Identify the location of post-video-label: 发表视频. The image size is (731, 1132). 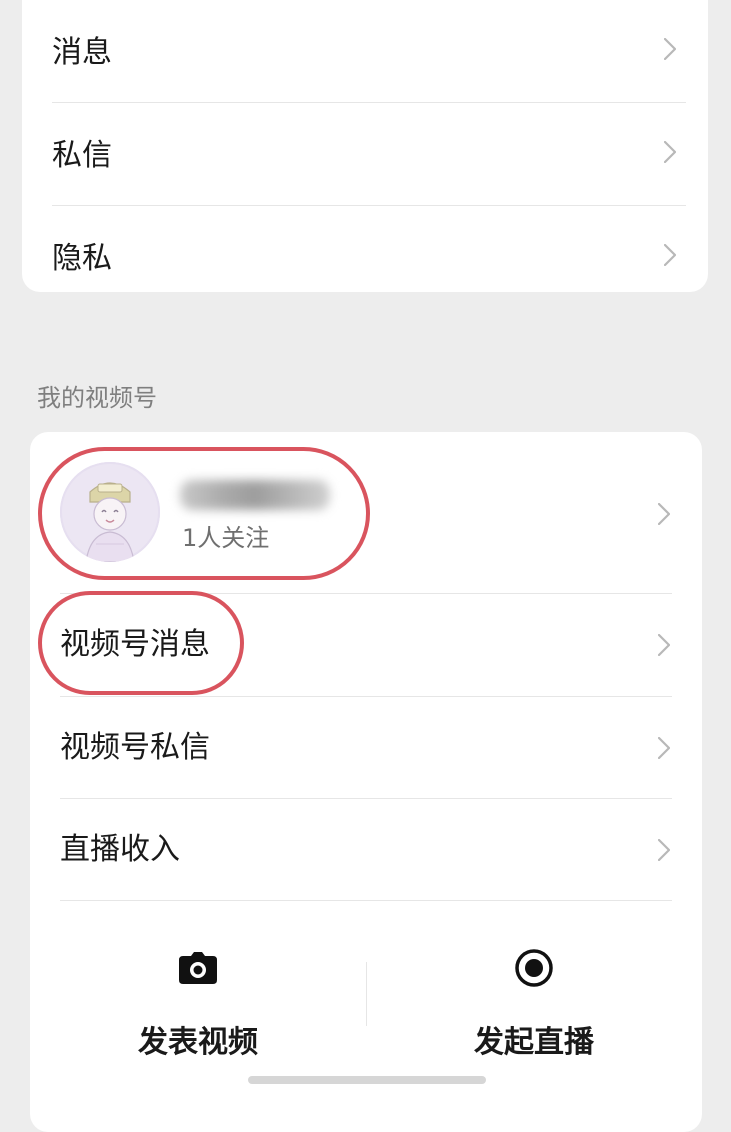
(198, 1042).